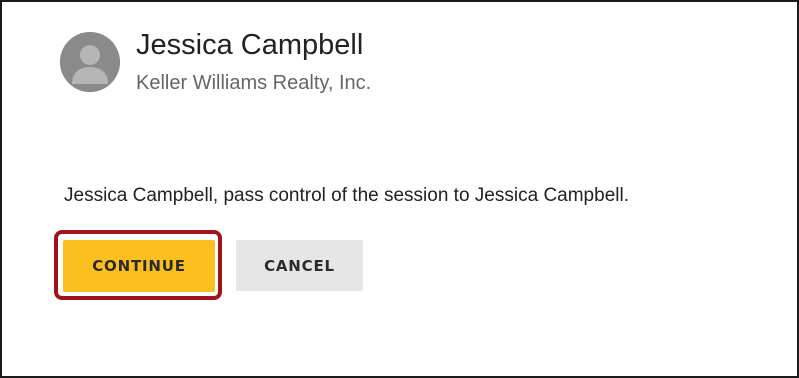  I want to click on user-name: Jessica Campbell, so click(250, 45).